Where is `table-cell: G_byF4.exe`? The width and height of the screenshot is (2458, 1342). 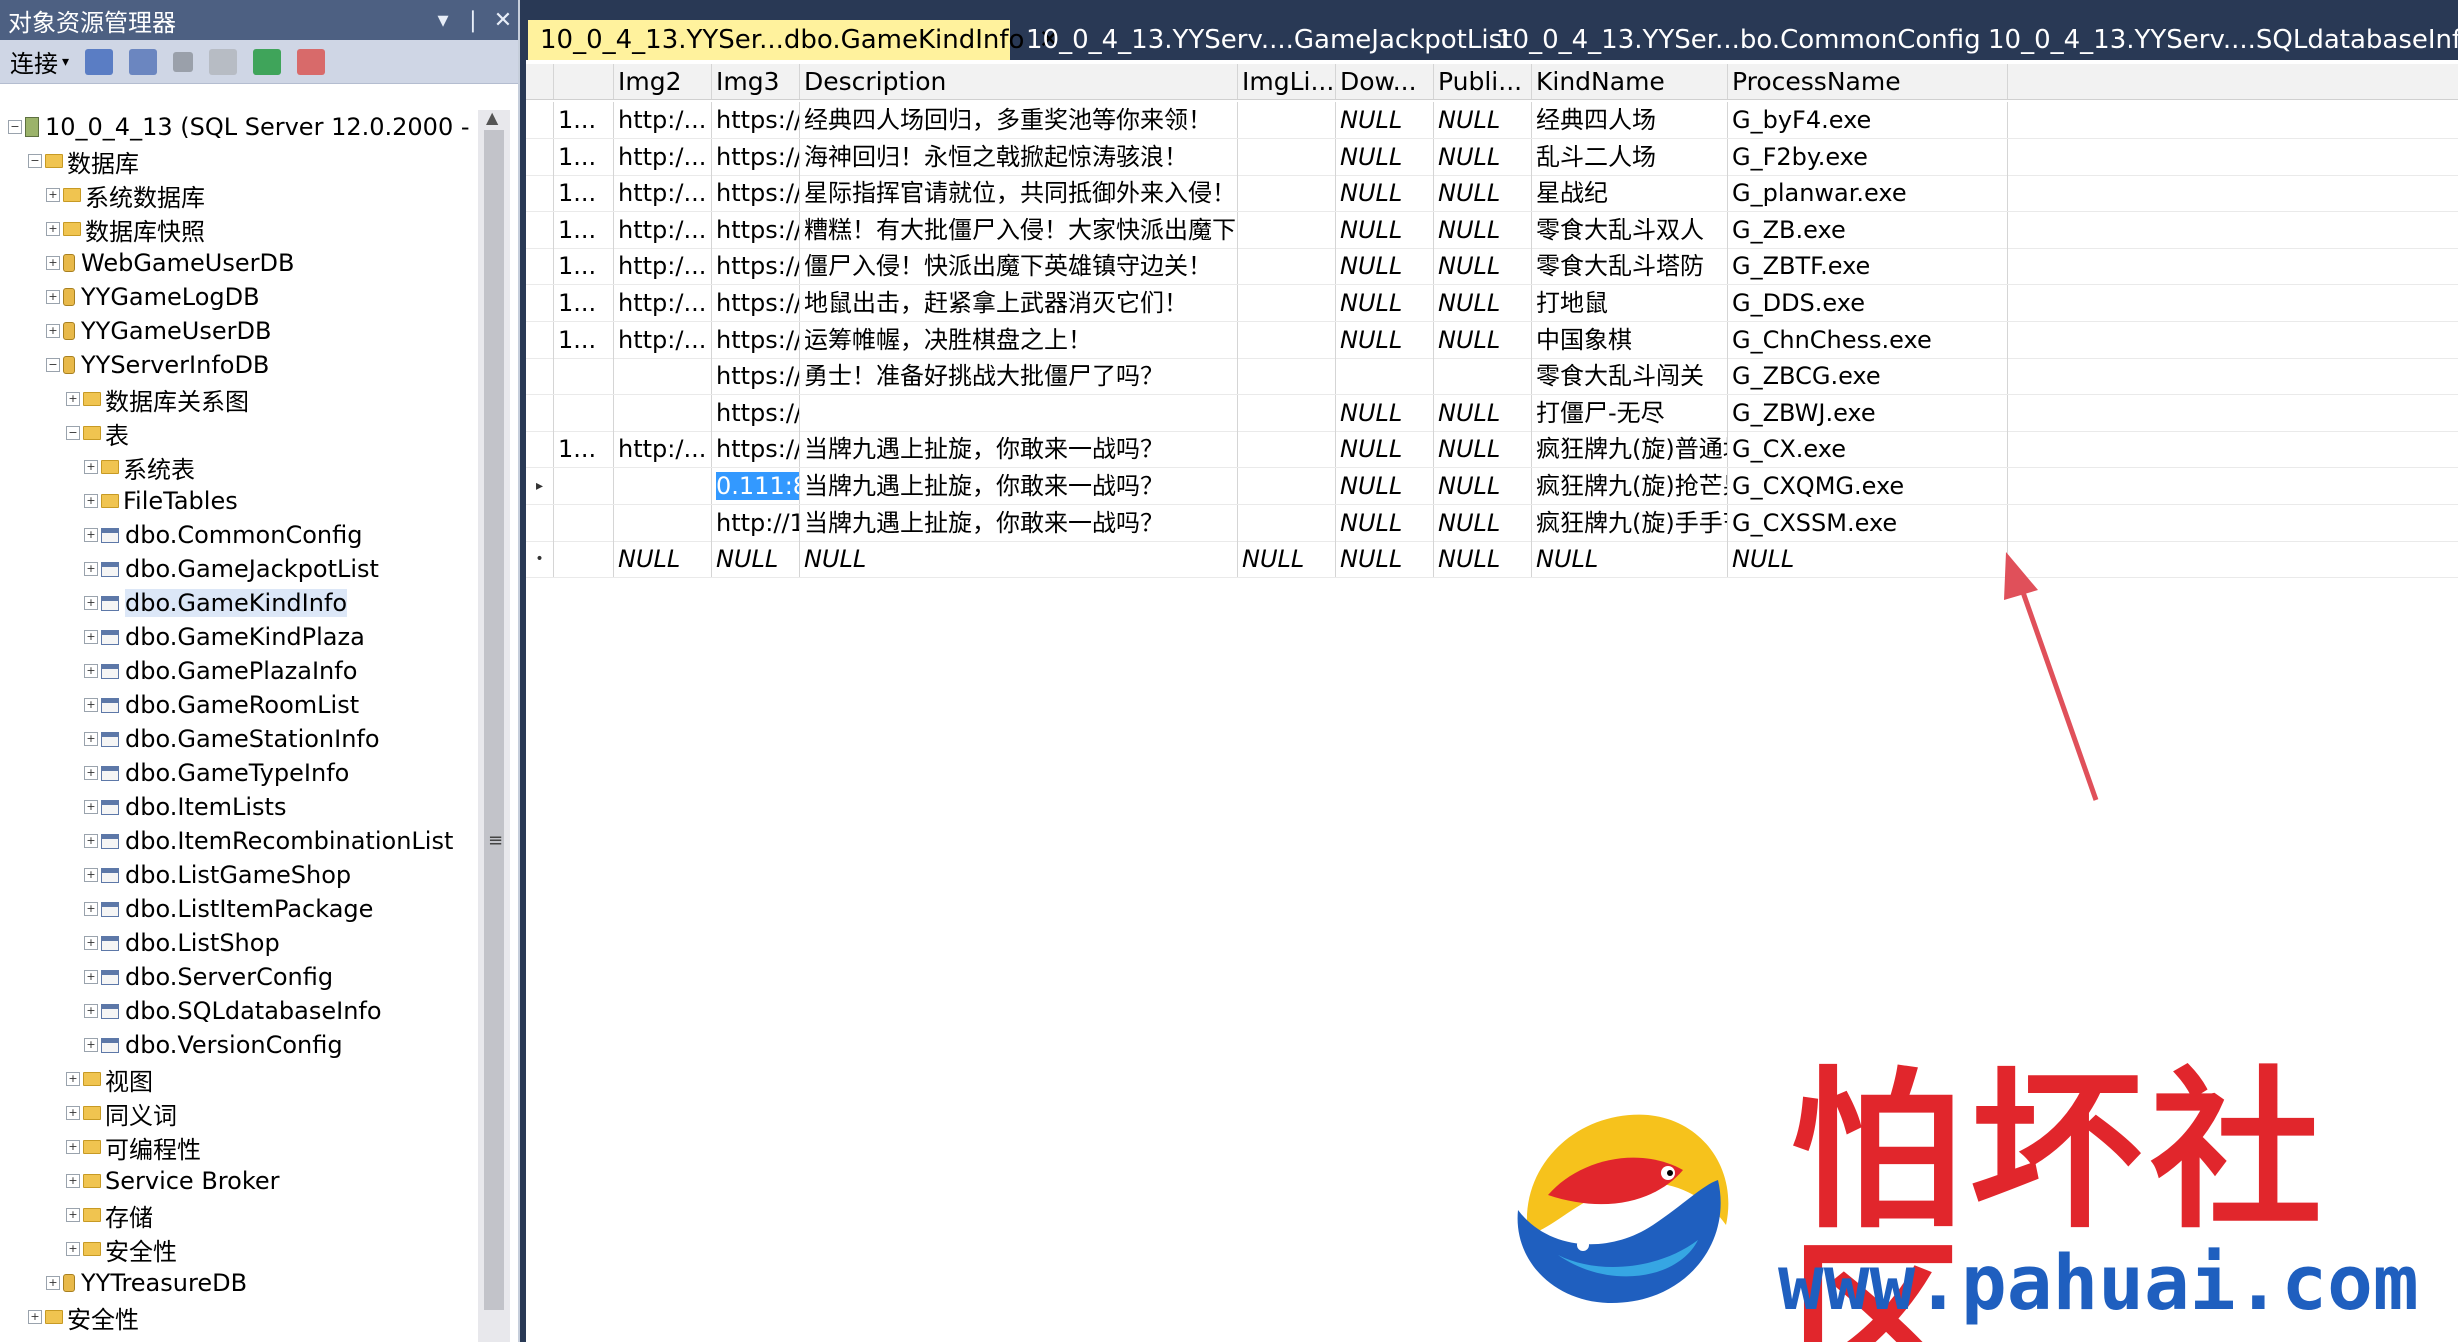
table-cell: G_byF4.exe is located at coordinates (1868, 120).